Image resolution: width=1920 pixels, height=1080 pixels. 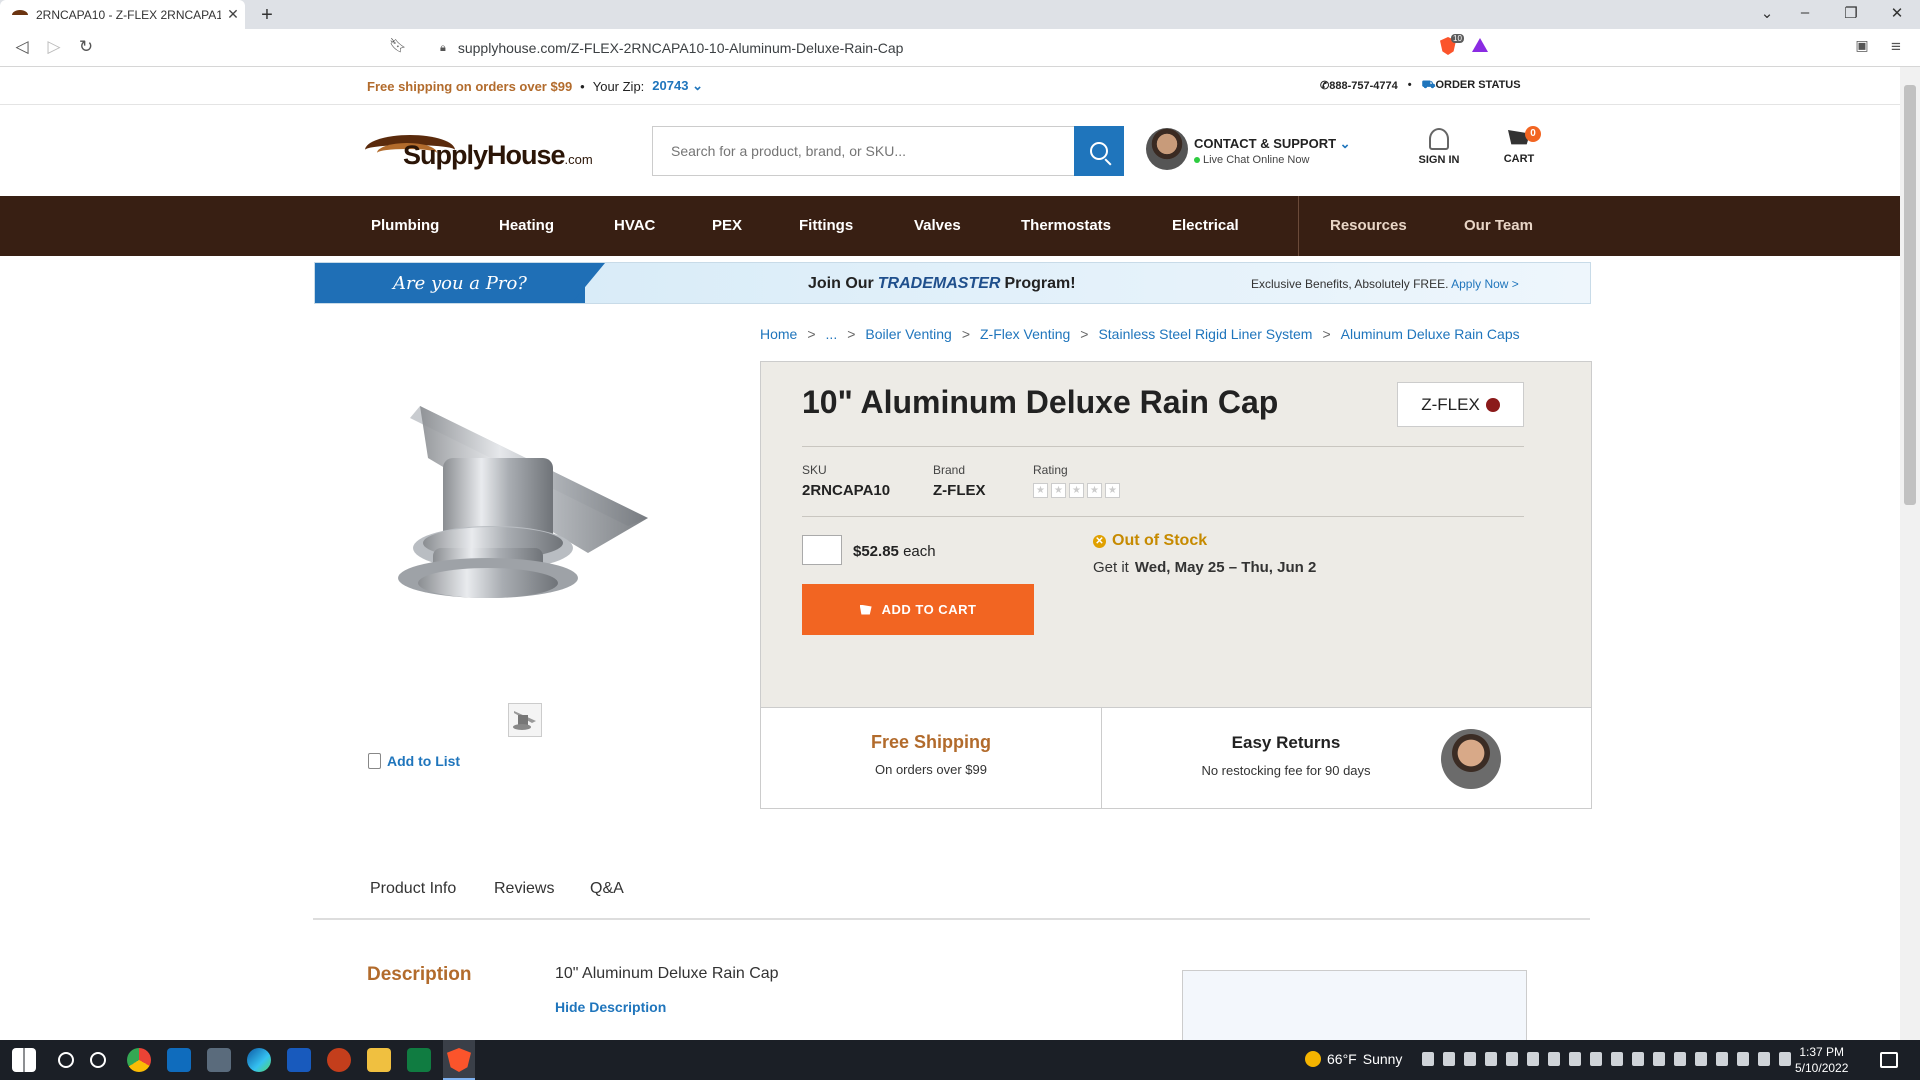 I want to click on excel-icon, so click(x=419, y=1060).